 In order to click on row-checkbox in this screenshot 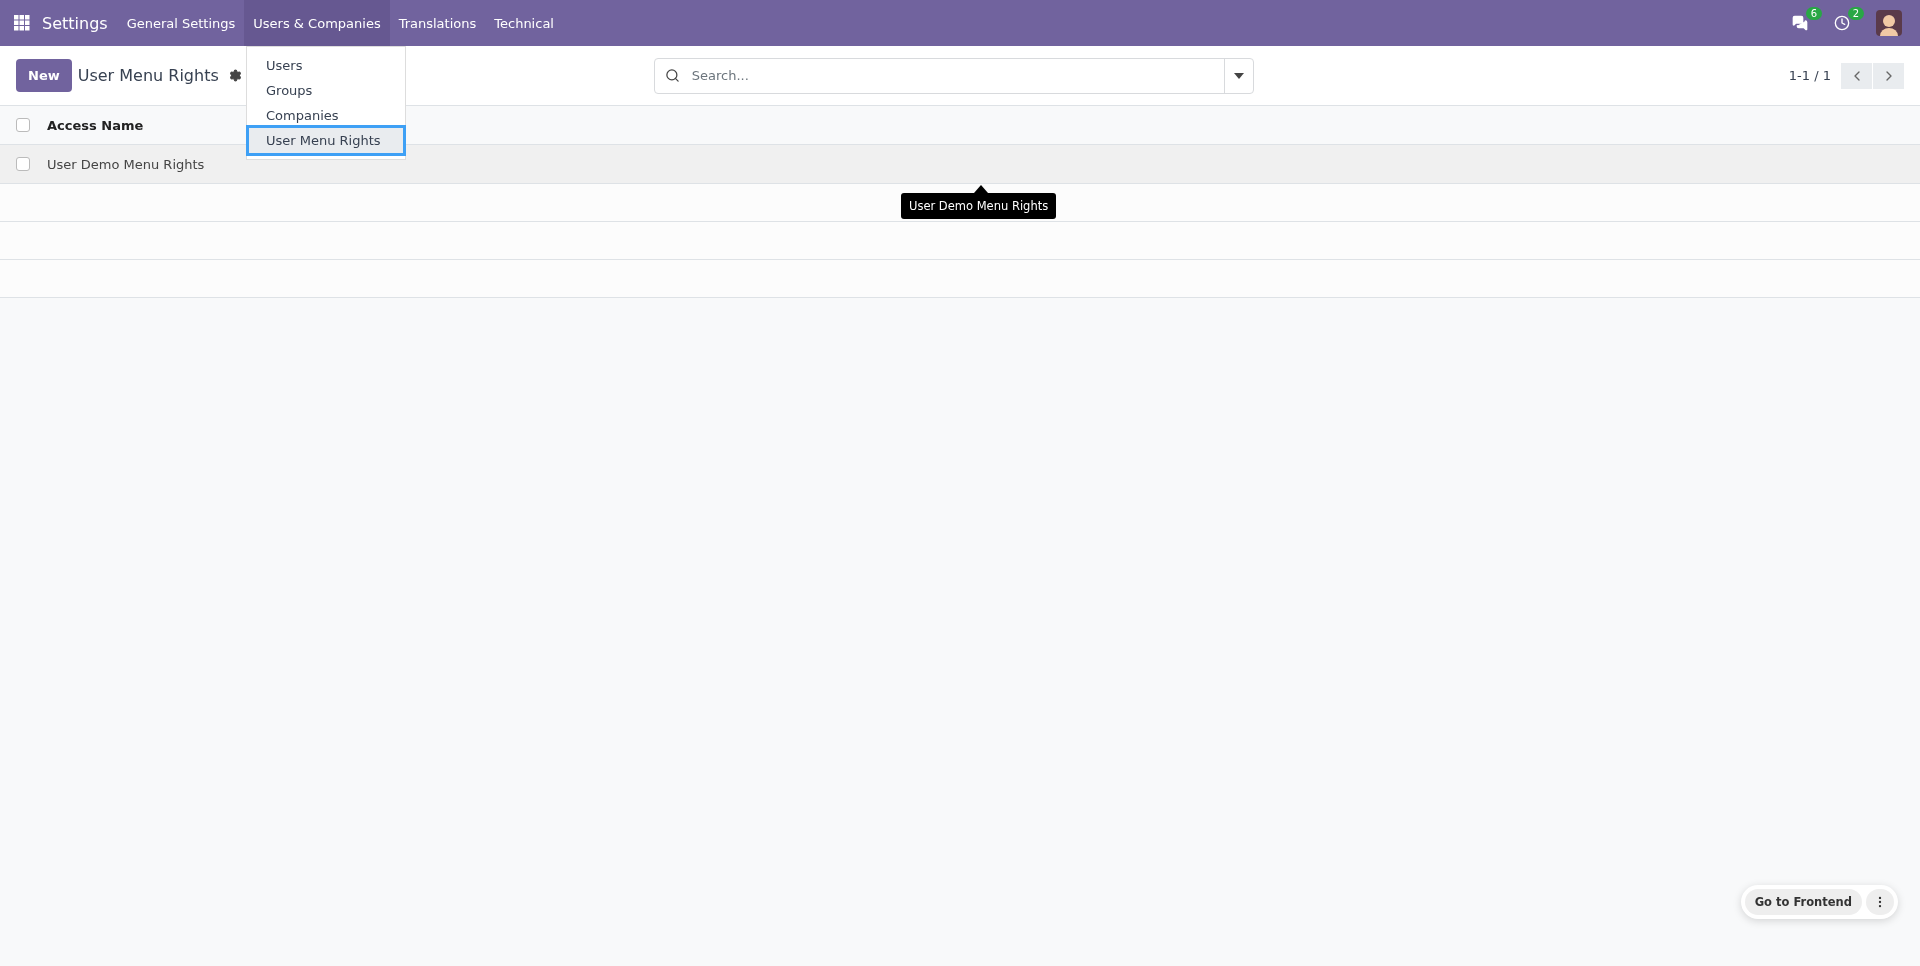, I will do `click(23, 164)`.